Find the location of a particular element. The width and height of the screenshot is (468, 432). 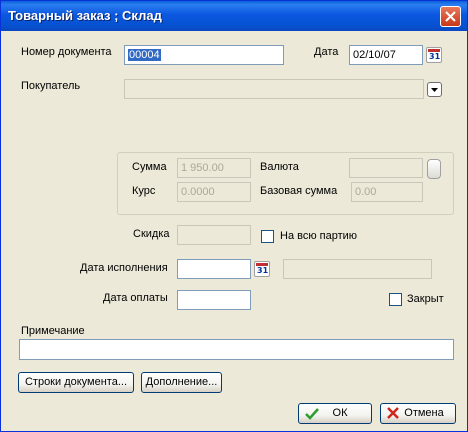

base-amount-label: Базовая сумма is located at coordinates (299, 191).